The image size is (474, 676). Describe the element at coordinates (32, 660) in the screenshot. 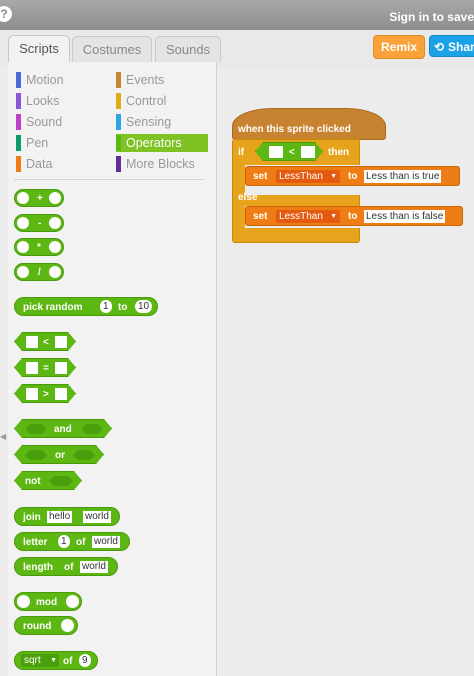

I see `dropdown-value: sqrt` at that location.